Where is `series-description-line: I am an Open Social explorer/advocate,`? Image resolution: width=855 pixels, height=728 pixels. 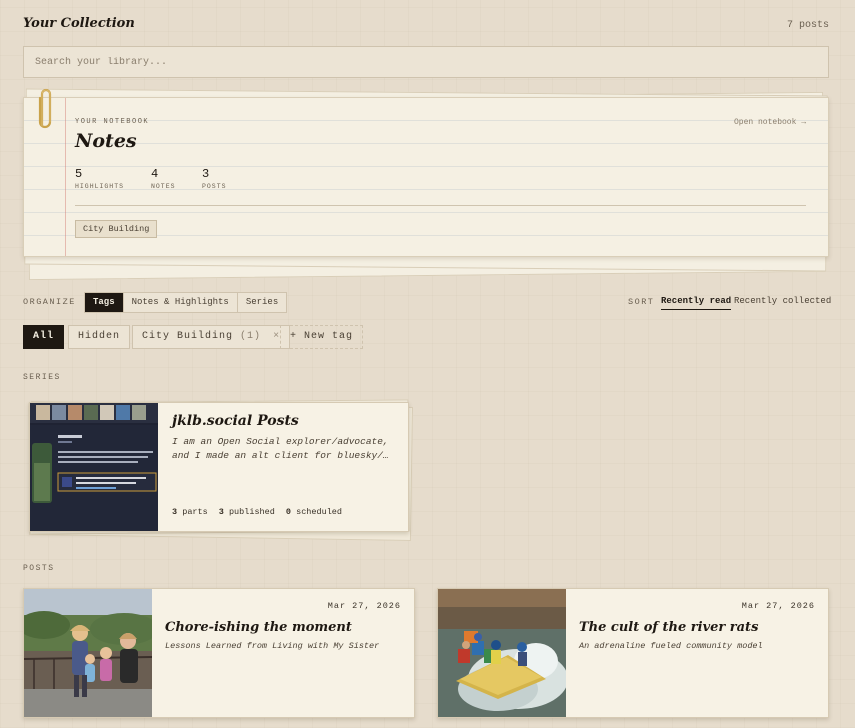
series-description-line: I am an Open Social explorer/advocate, is located at coordinates (280, 441).